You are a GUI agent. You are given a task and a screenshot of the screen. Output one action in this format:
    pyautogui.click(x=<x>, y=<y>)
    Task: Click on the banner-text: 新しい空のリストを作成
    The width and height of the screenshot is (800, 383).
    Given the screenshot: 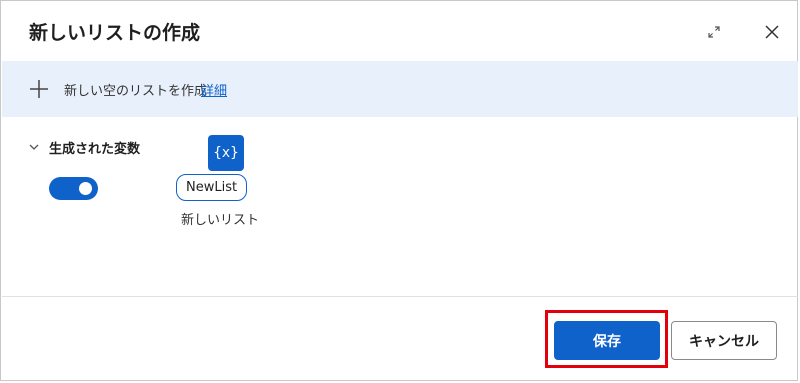 What is the action you would take?
    pyautogui.click(x=136, y=91)
    